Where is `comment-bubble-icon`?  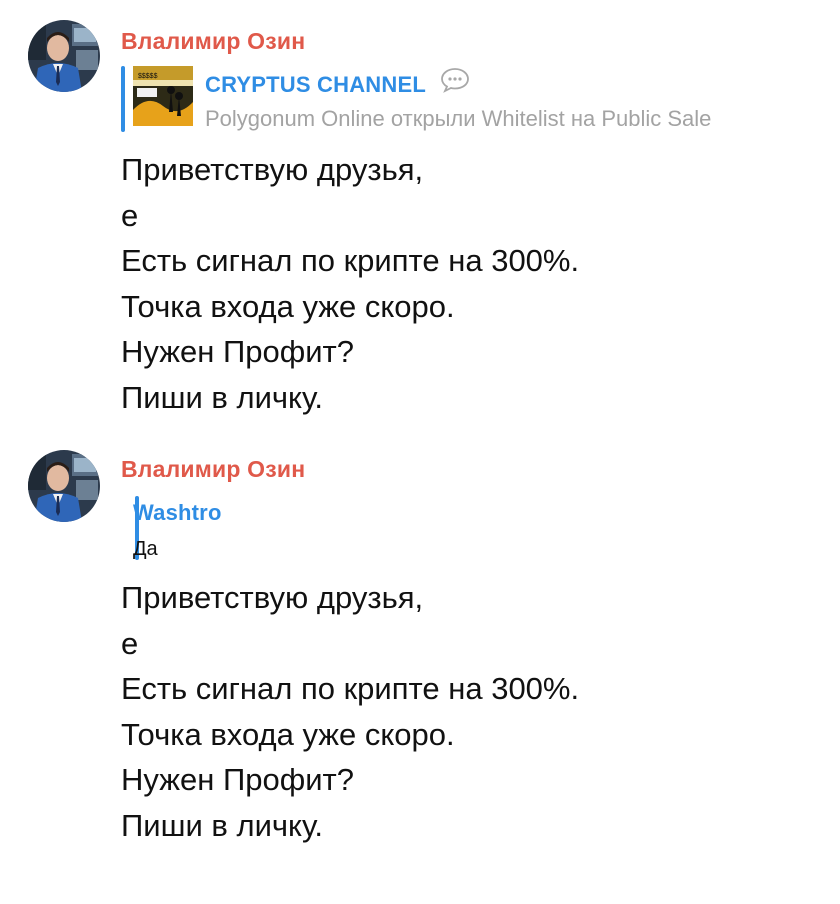 comment-bubble-icon is located at coordinates (455, 83).